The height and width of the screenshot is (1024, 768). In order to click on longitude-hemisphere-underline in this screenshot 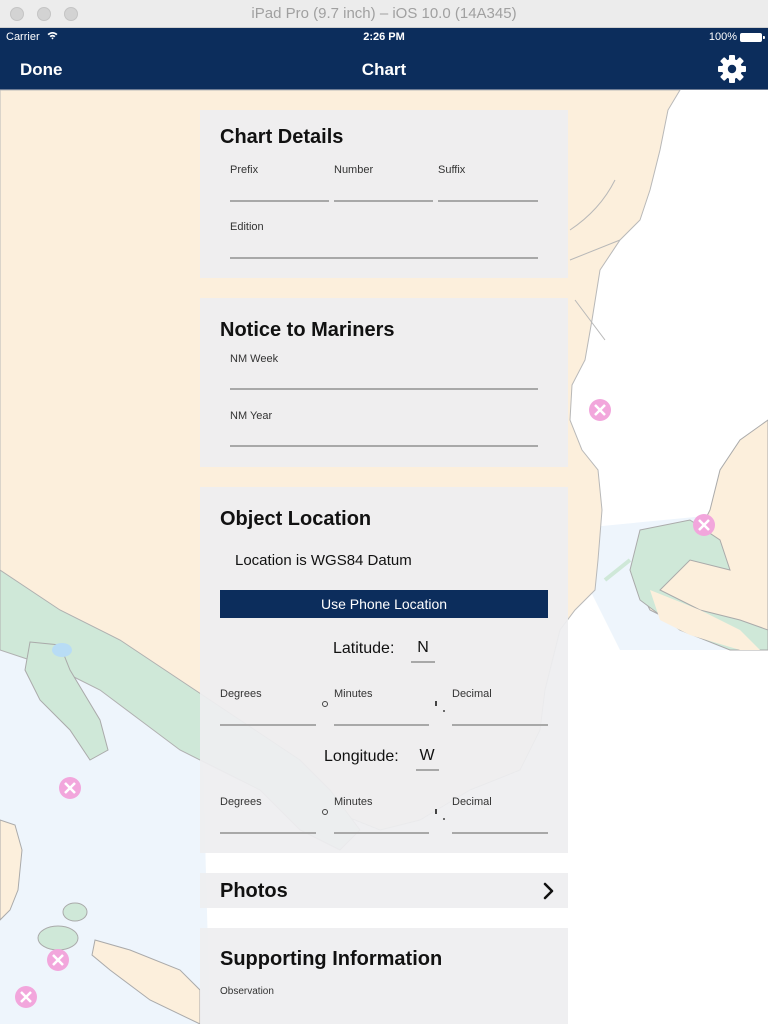, I will do `click(427, 770)`.